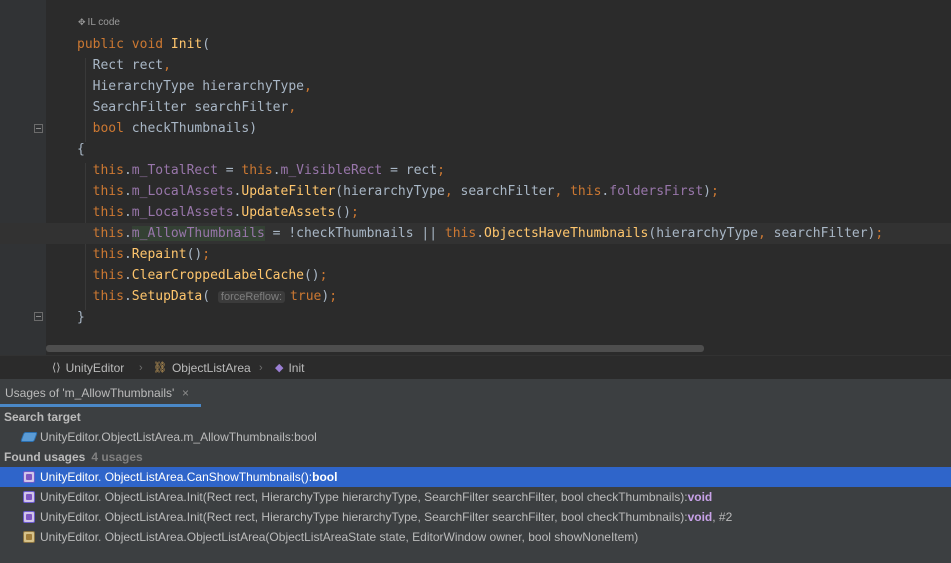 This screenshot has height=563, width=951. Describe the element at coordinates (185, 393) in the screenshot. I see `close-icon: ×` at that location.